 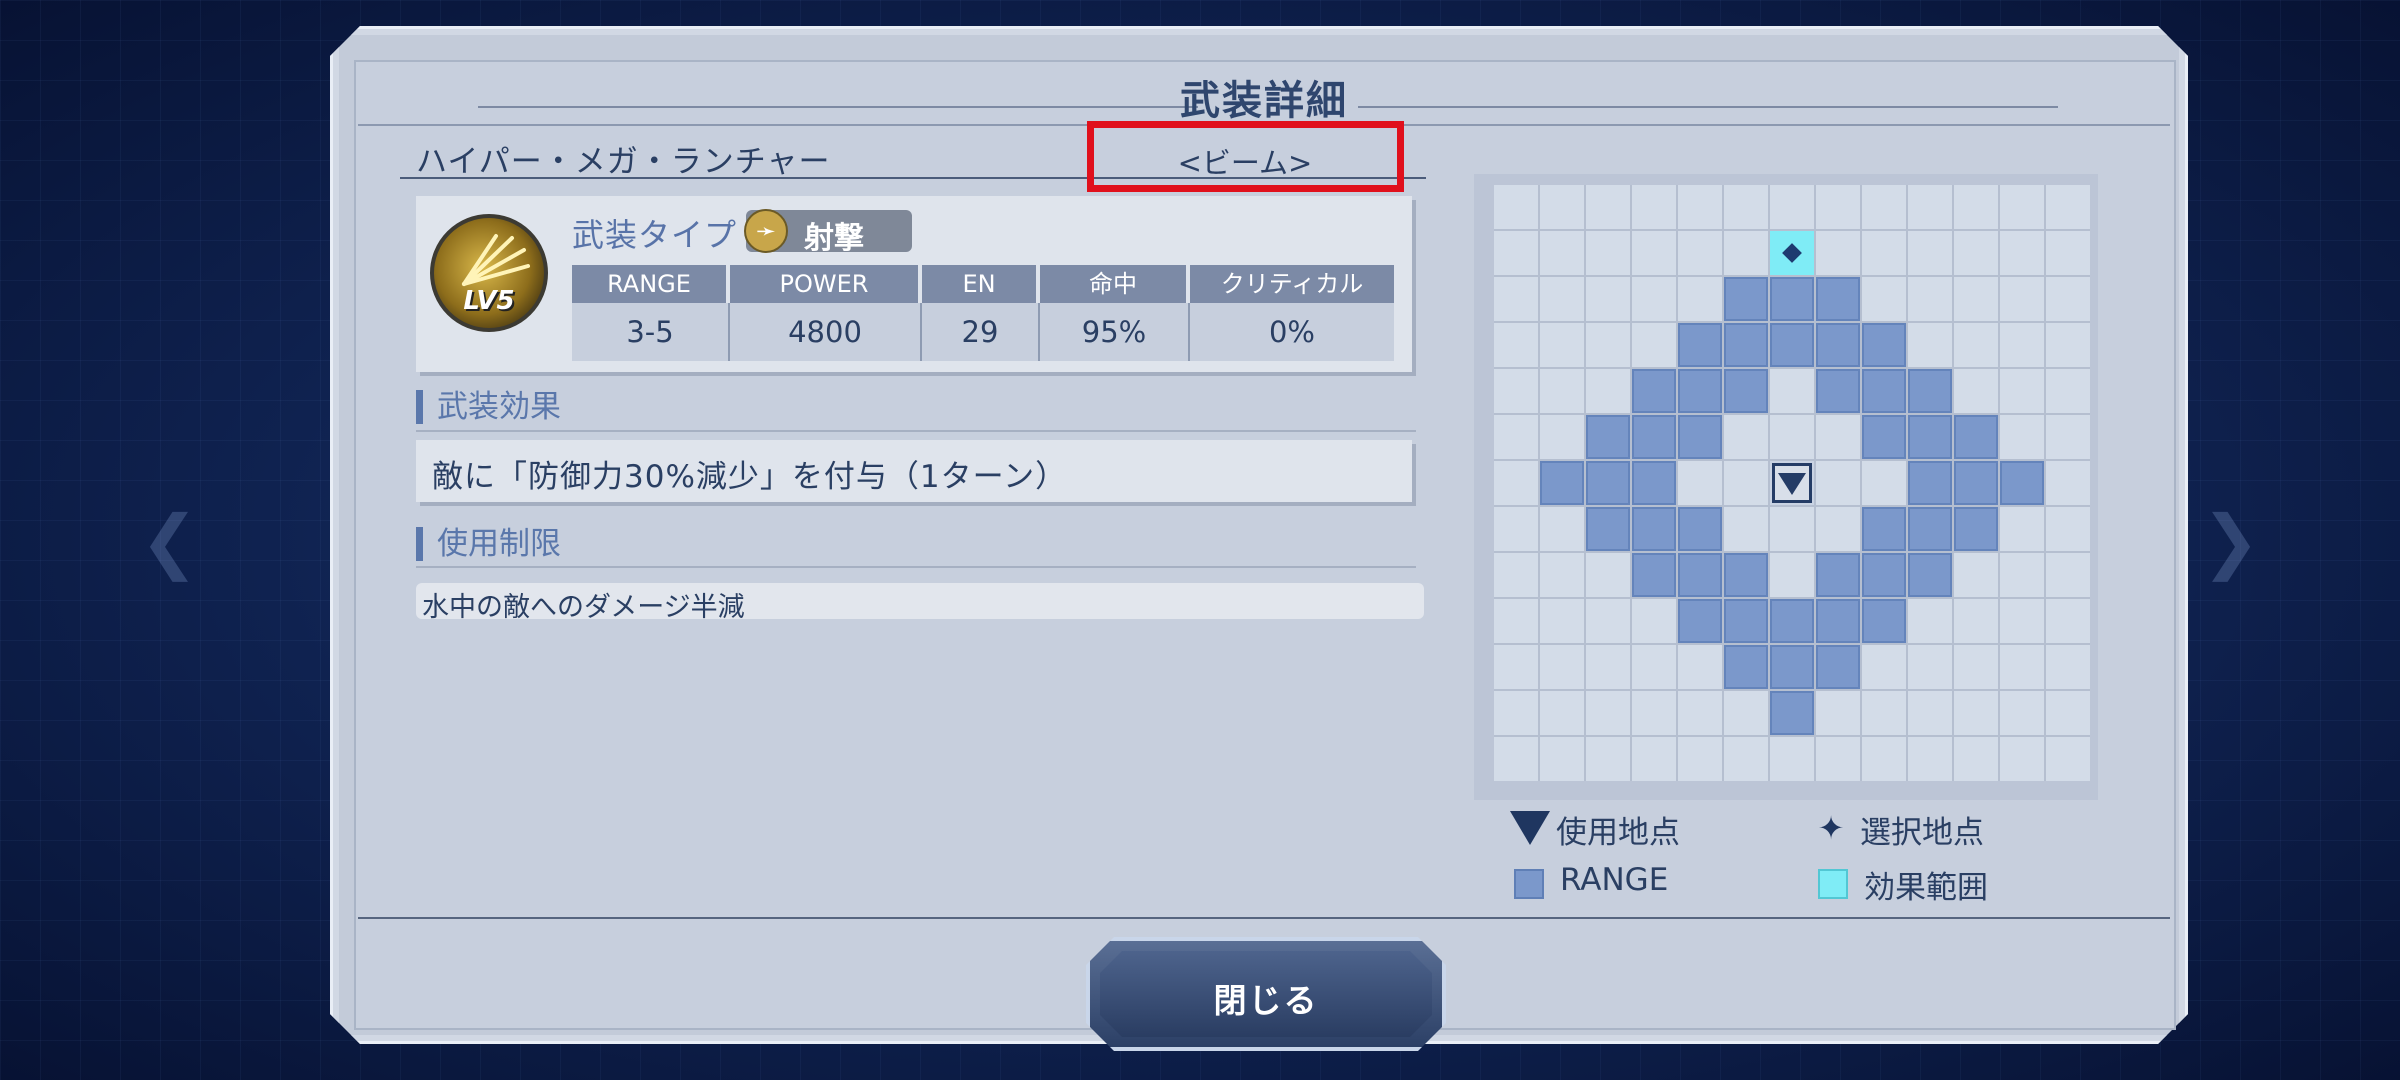 What do you see at coordinates (1266, 1000) in the screenshot?
I see `close-button-label: 閉じる` at bounding box center [1266, 1000].